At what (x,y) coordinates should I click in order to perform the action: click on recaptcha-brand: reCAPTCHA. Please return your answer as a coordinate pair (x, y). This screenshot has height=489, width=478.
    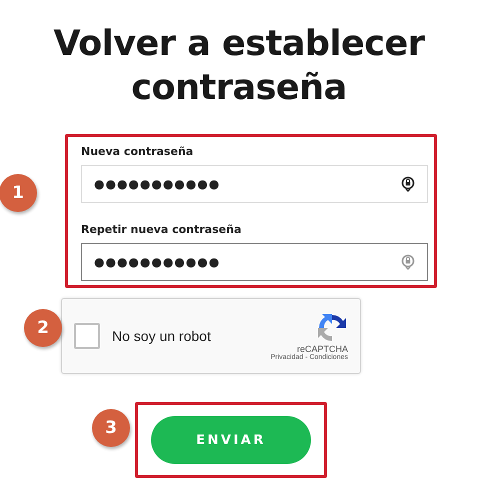
    Looking at the image, I should click on (322, 349).